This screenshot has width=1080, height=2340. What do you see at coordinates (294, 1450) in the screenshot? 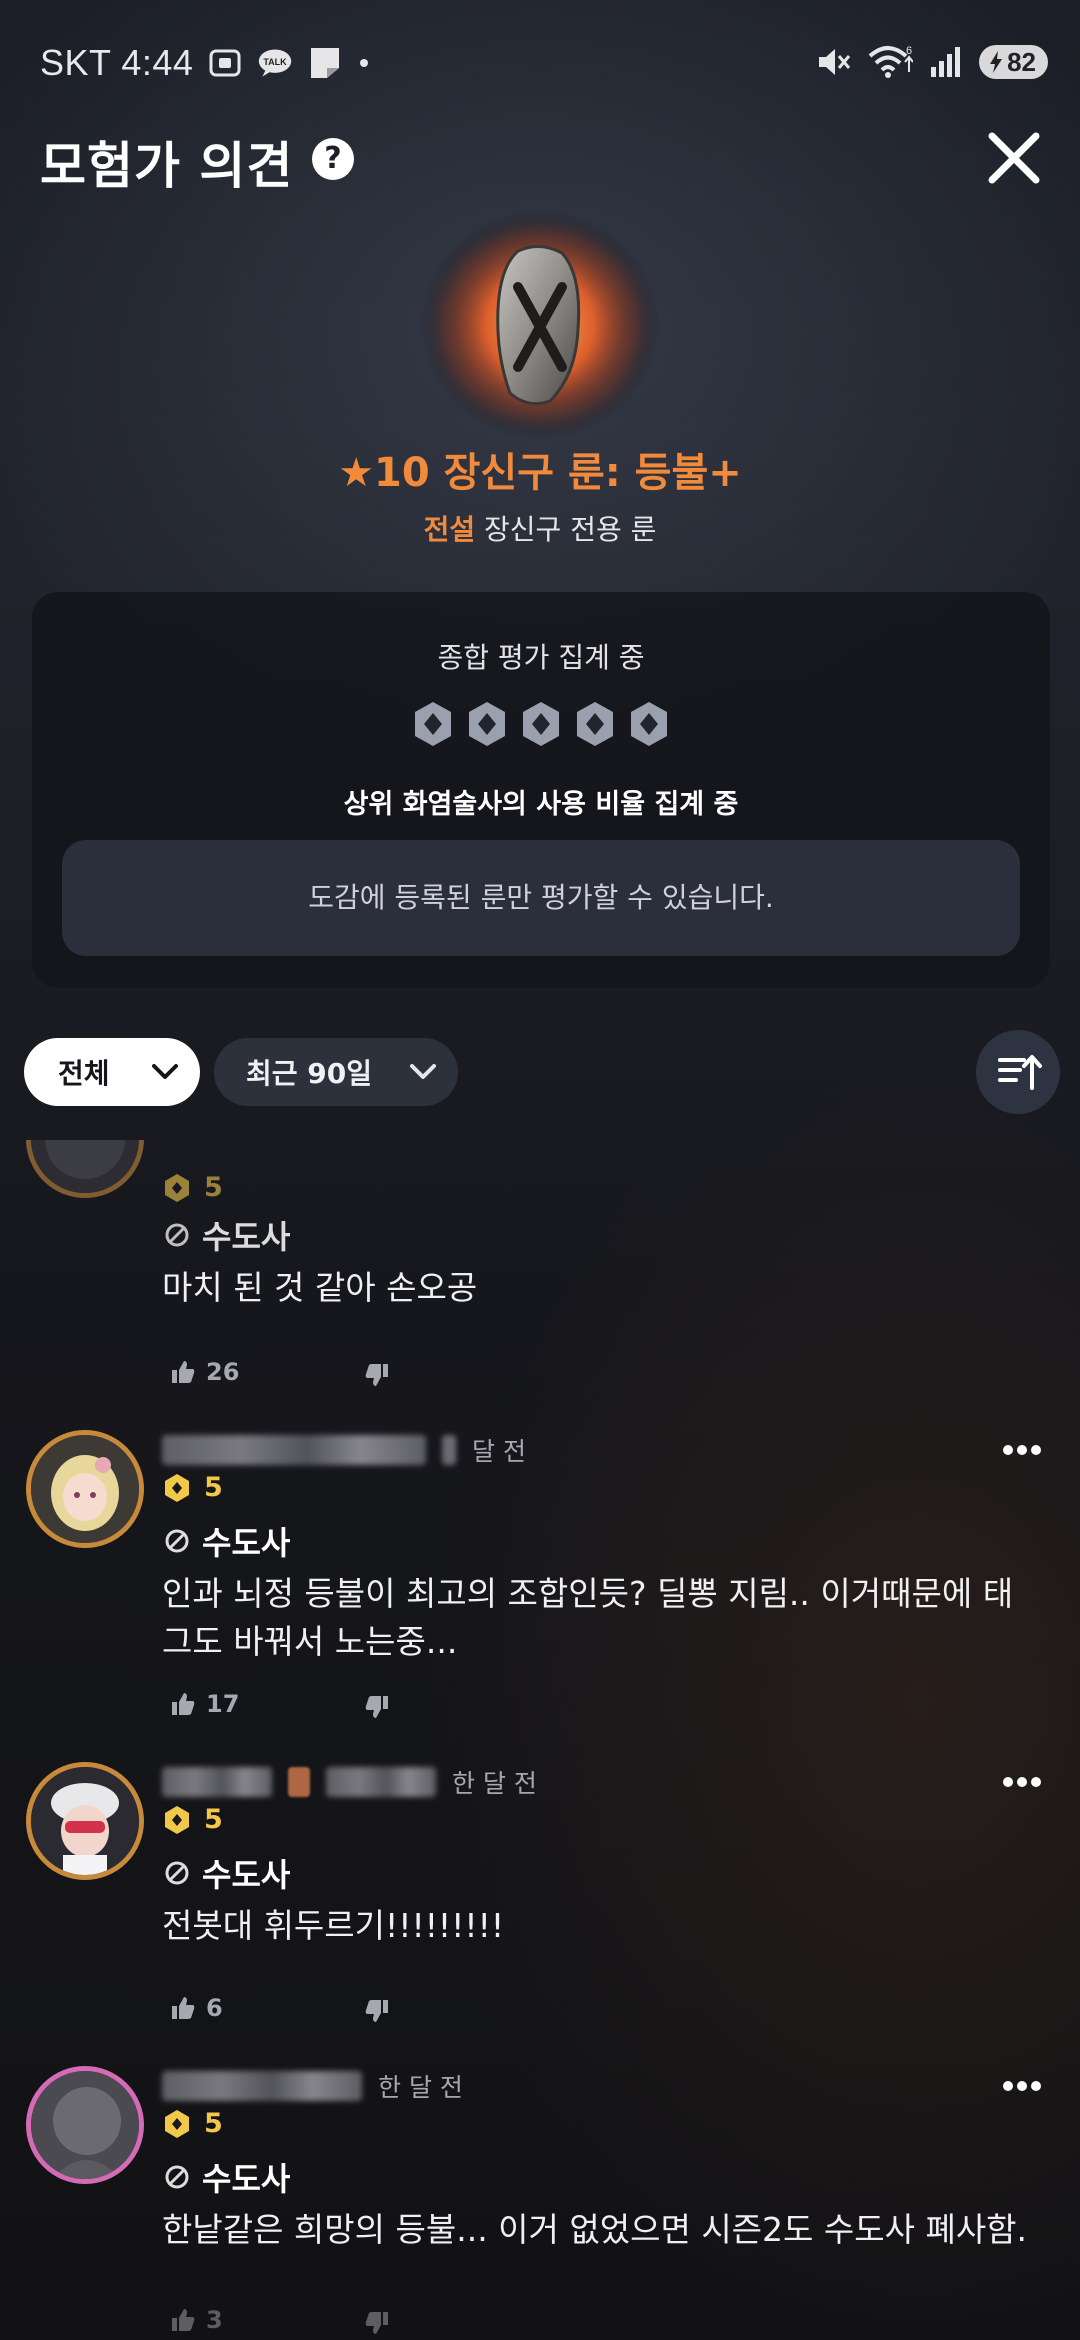
I see `reviewer-name-blurred` at bounding box center [294, 1450].